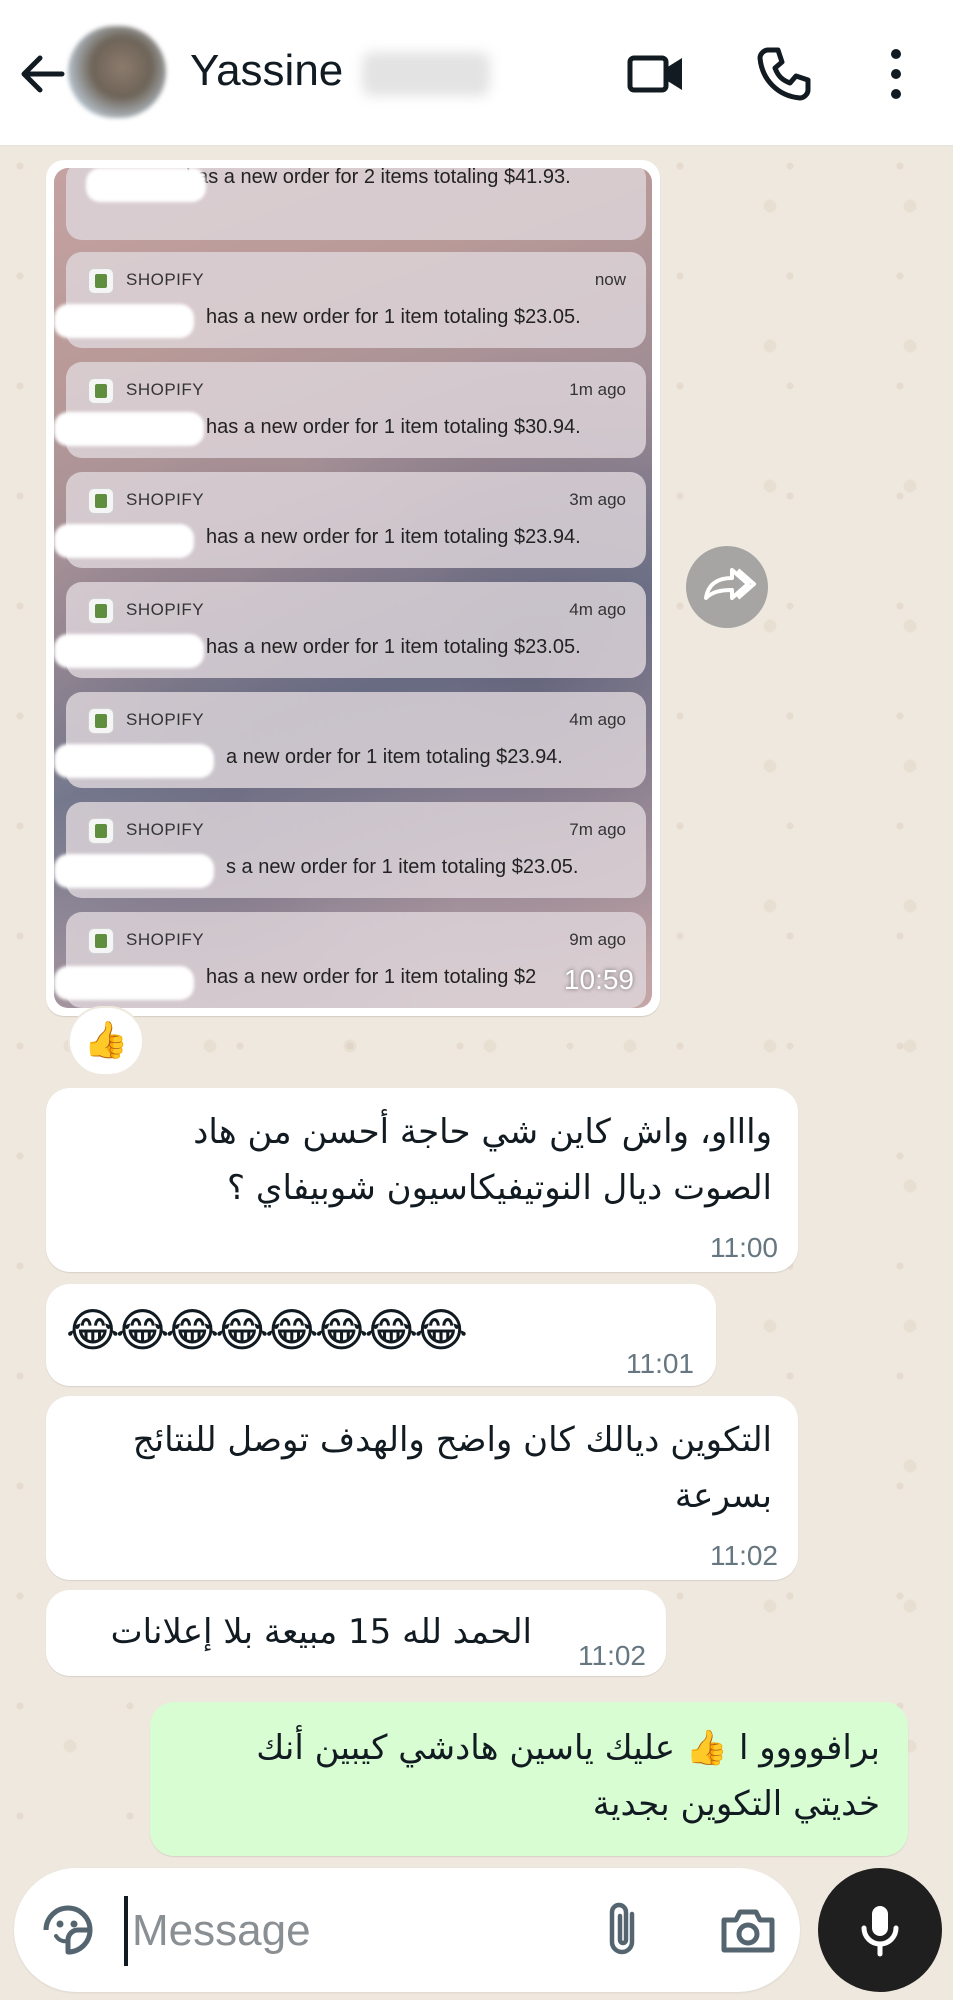  What do you see at coordinates (344, 1931) in the screenshot?
I see `message-input` at bounding box center [344, 1931].